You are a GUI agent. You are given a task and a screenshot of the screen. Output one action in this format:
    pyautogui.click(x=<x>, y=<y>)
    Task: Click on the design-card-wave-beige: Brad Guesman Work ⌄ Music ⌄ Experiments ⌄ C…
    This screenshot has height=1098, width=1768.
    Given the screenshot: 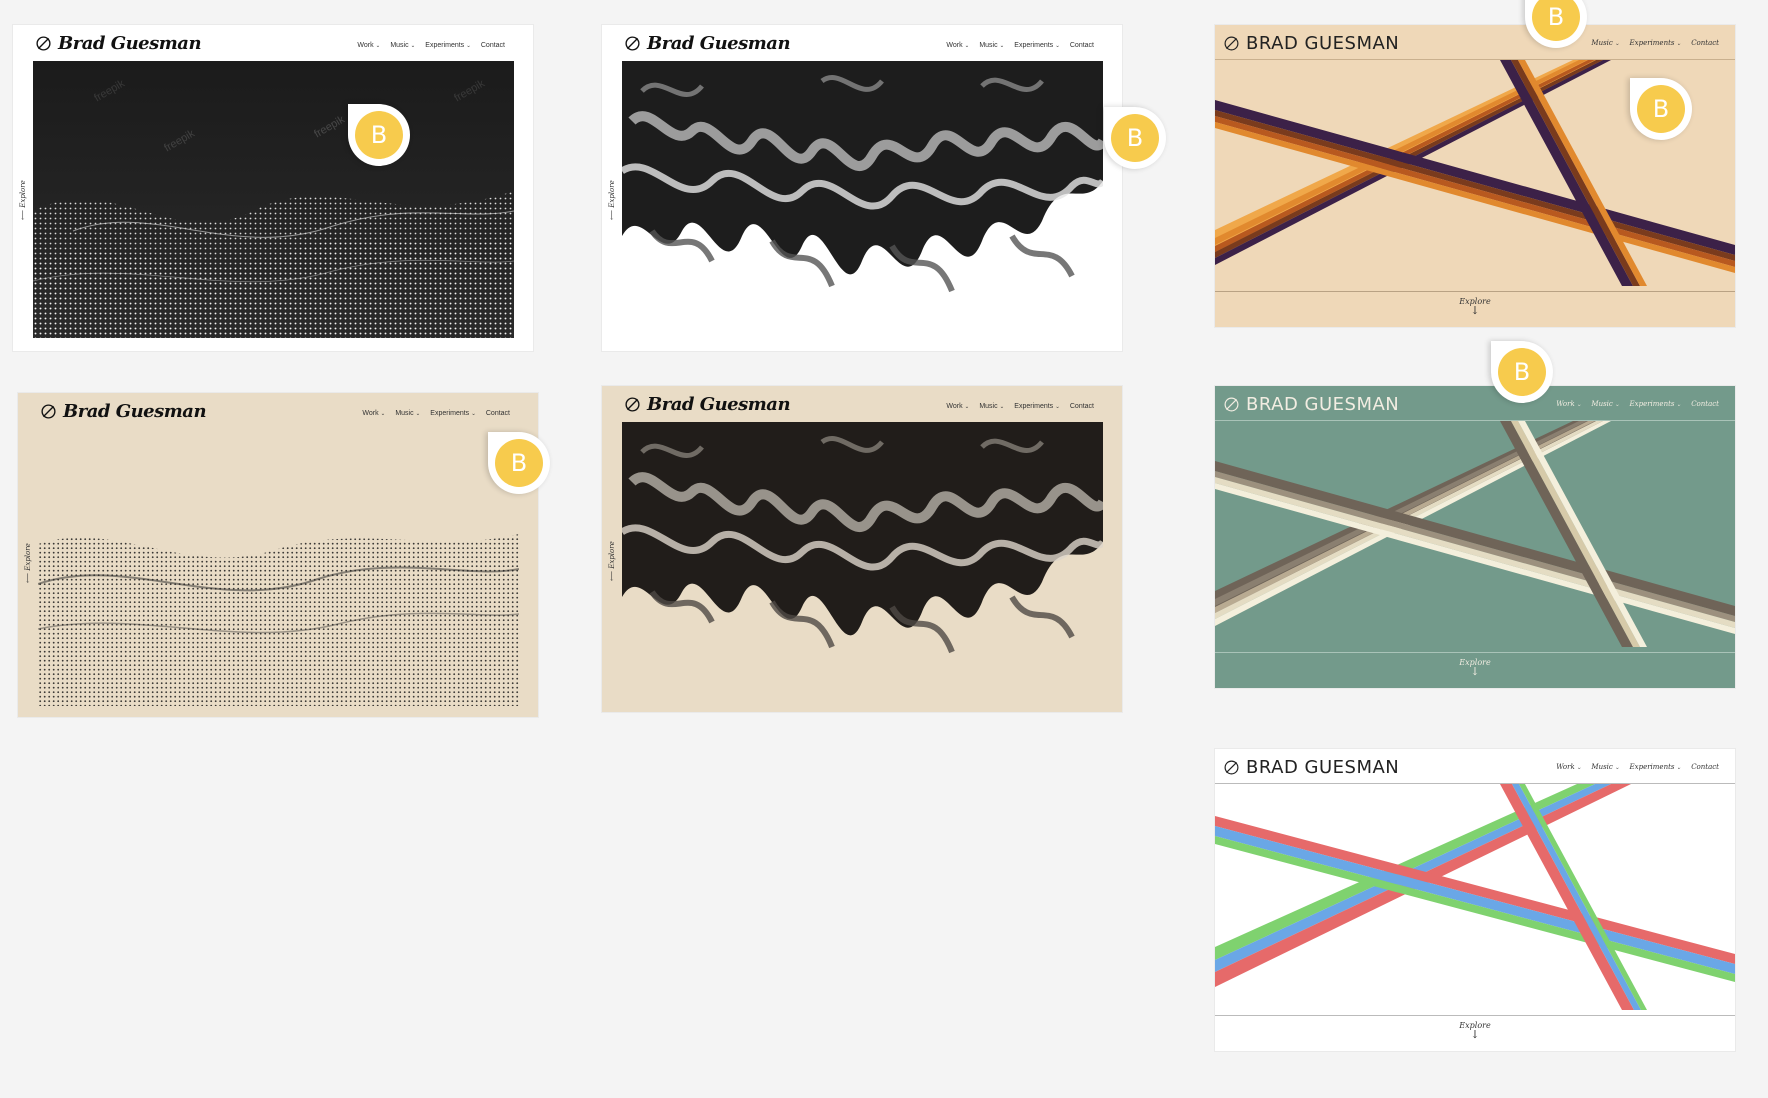 What is the action you would take?
    pyautogui.click(x=278, y=555)
    